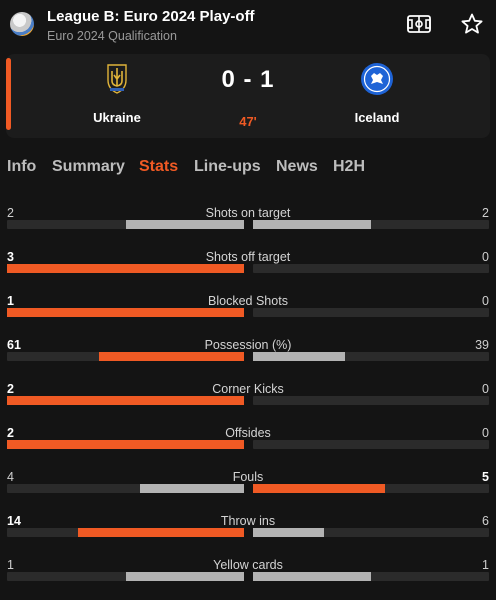 This screenshot has height=600, width=496. I want to click on pitch-view-button, so click(419, 24).